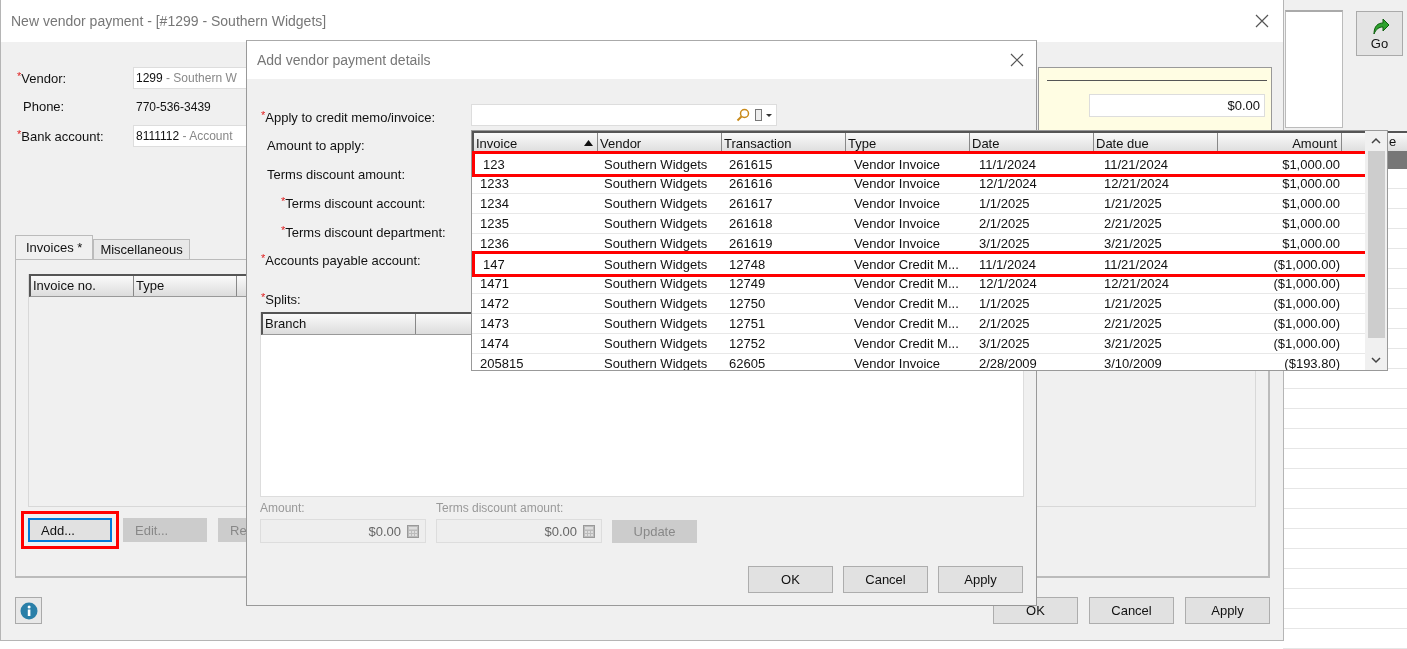  What do you see at coordinates (747, 323) in the screenshot?
I see `table-cell-text: 12751` at bounding box center [747, 323].